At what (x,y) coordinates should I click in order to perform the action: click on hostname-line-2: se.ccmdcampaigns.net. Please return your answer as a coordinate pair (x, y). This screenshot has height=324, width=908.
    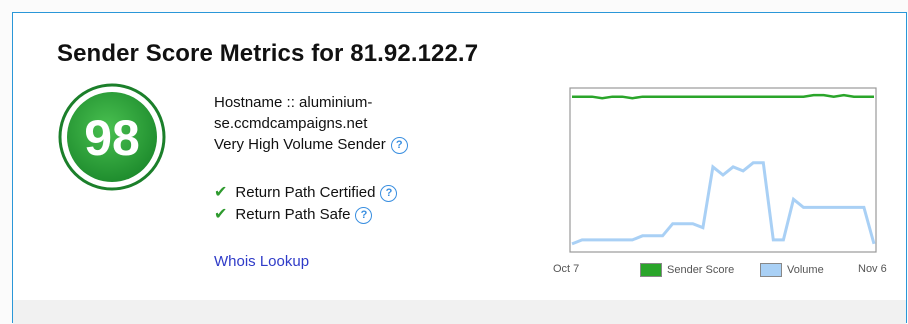
    Looking at the image, I should click on (291, 123).